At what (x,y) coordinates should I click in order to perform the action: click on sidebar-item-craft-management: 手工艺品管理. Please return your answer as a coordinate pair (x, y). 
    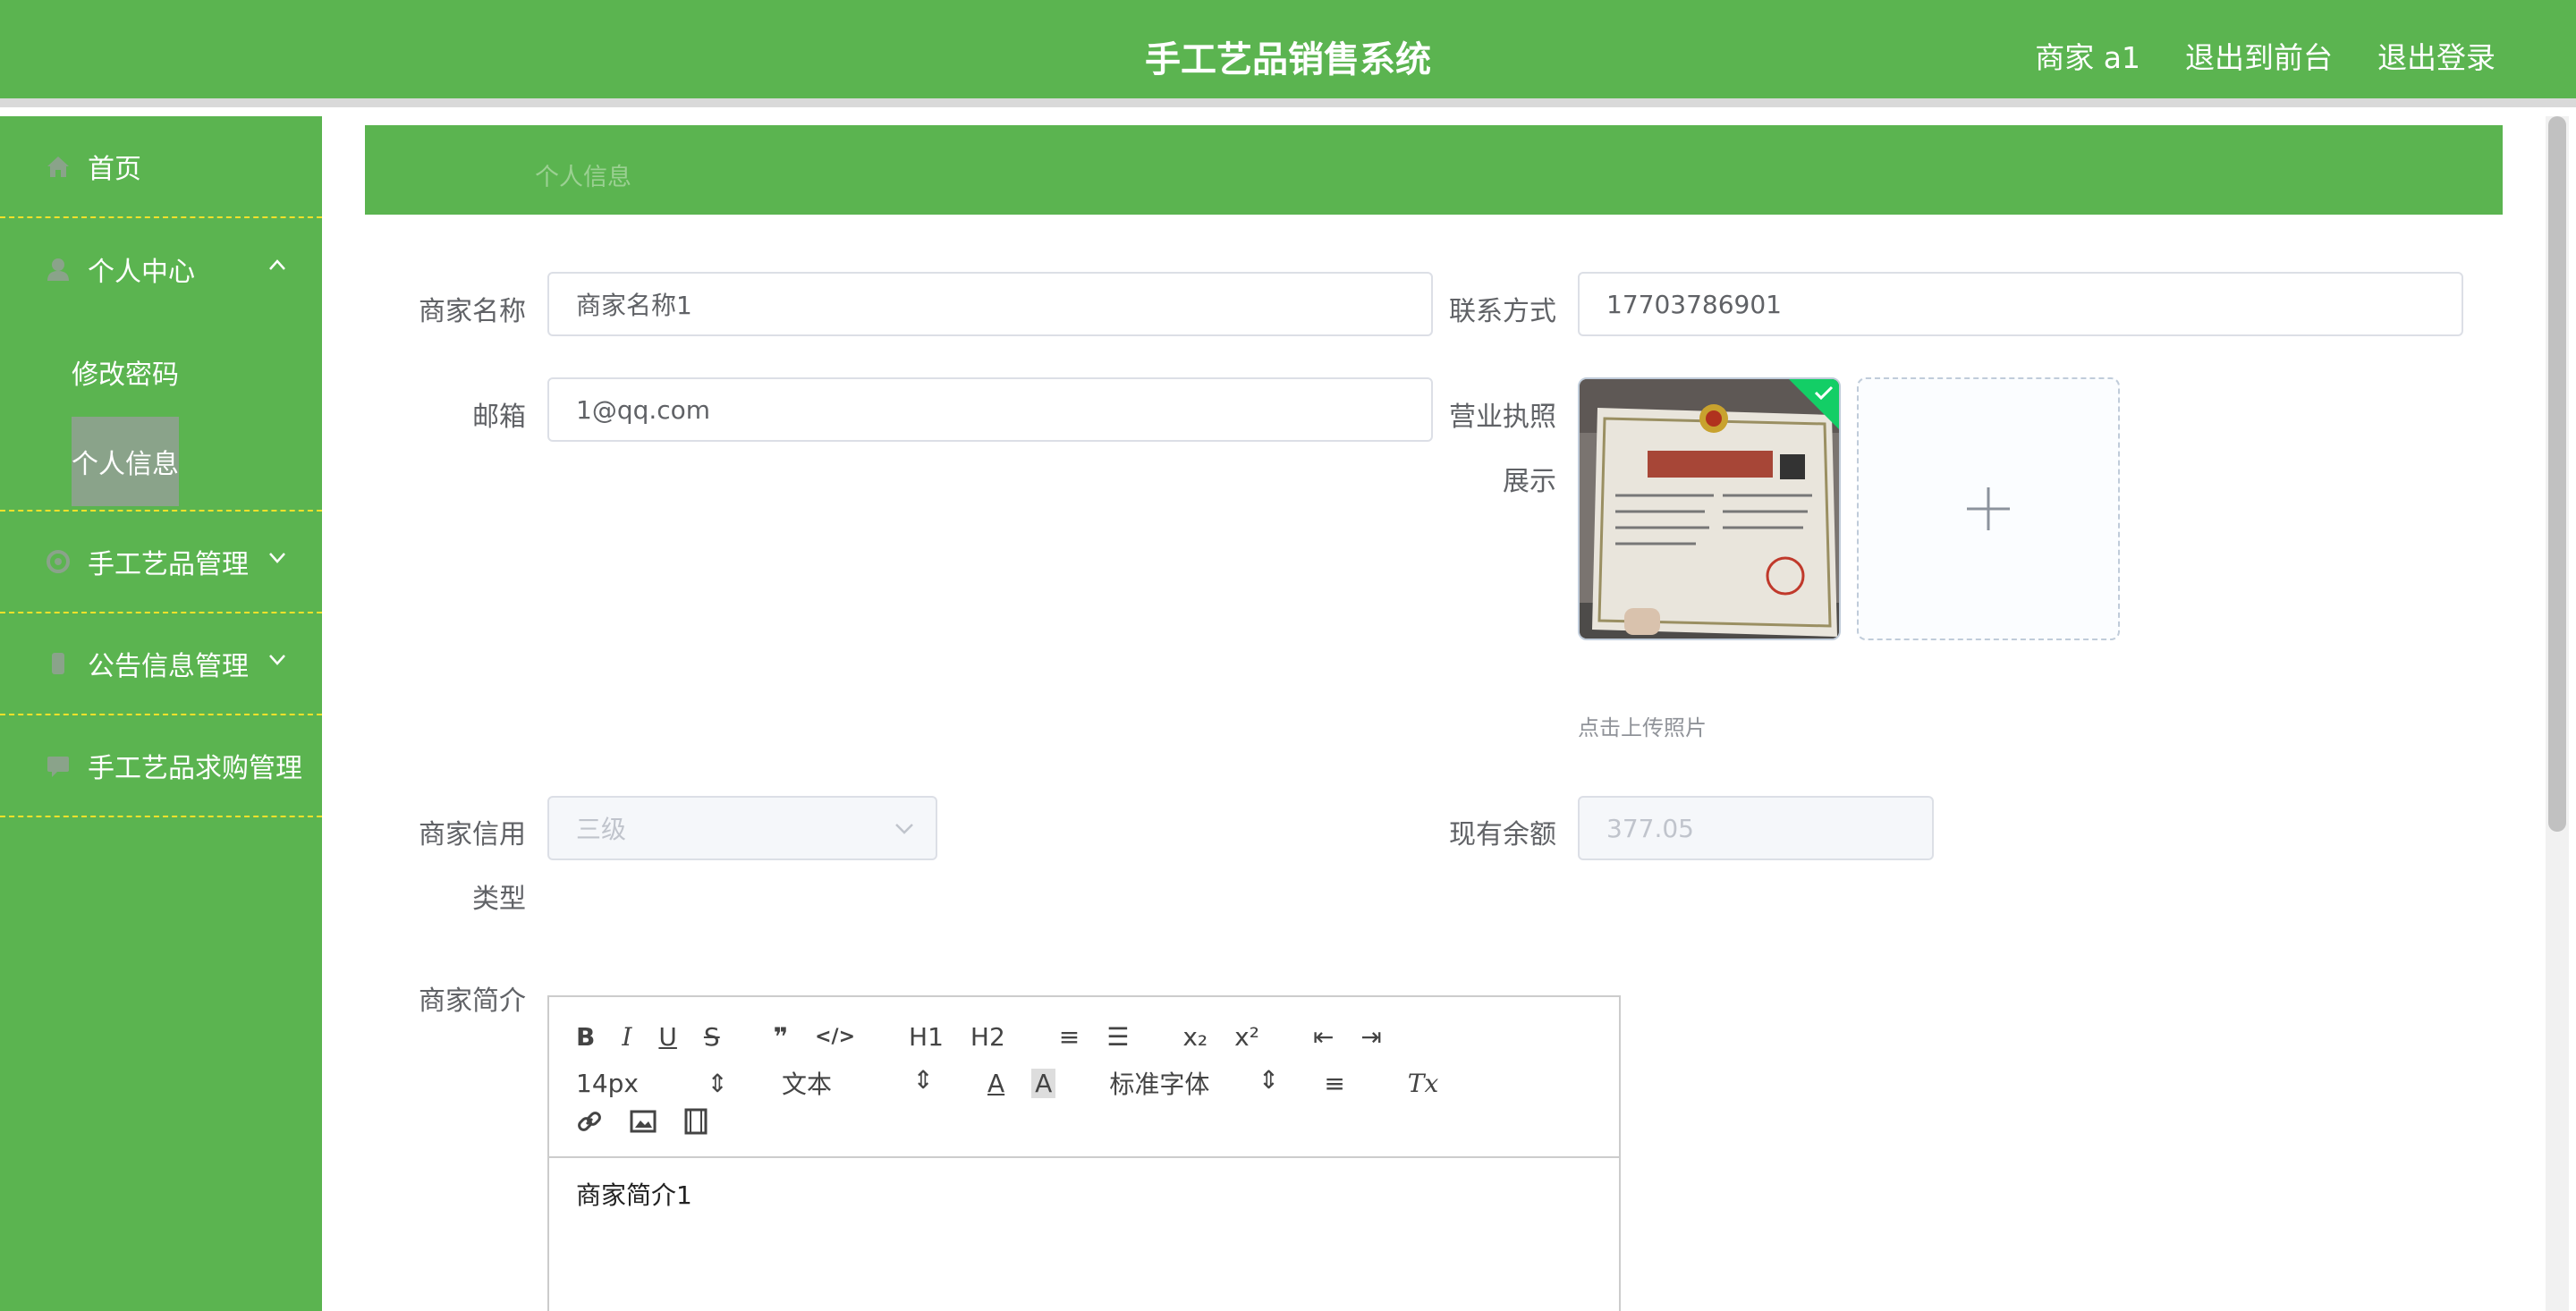
    Looking at the image, I should click on (161, 562).